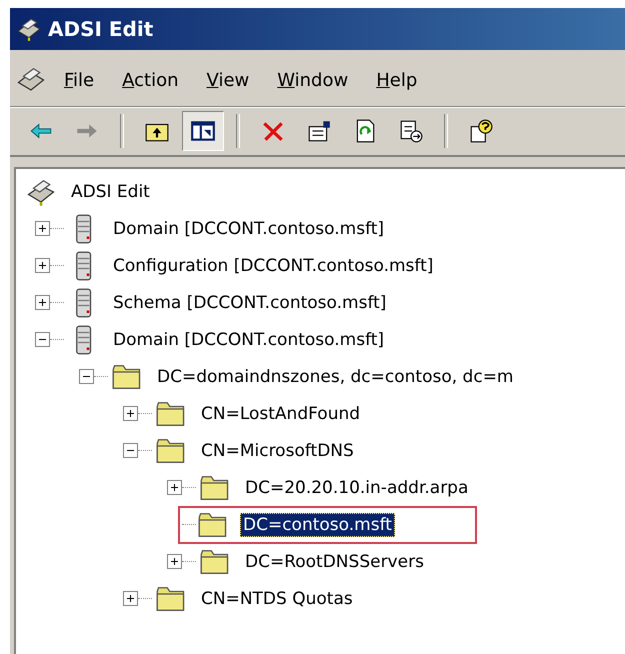  What do you see at coordinates (317, 524) in the screenshot?
I see `tree-item: DC=contoso.msft` at bounding box center [317, 524].